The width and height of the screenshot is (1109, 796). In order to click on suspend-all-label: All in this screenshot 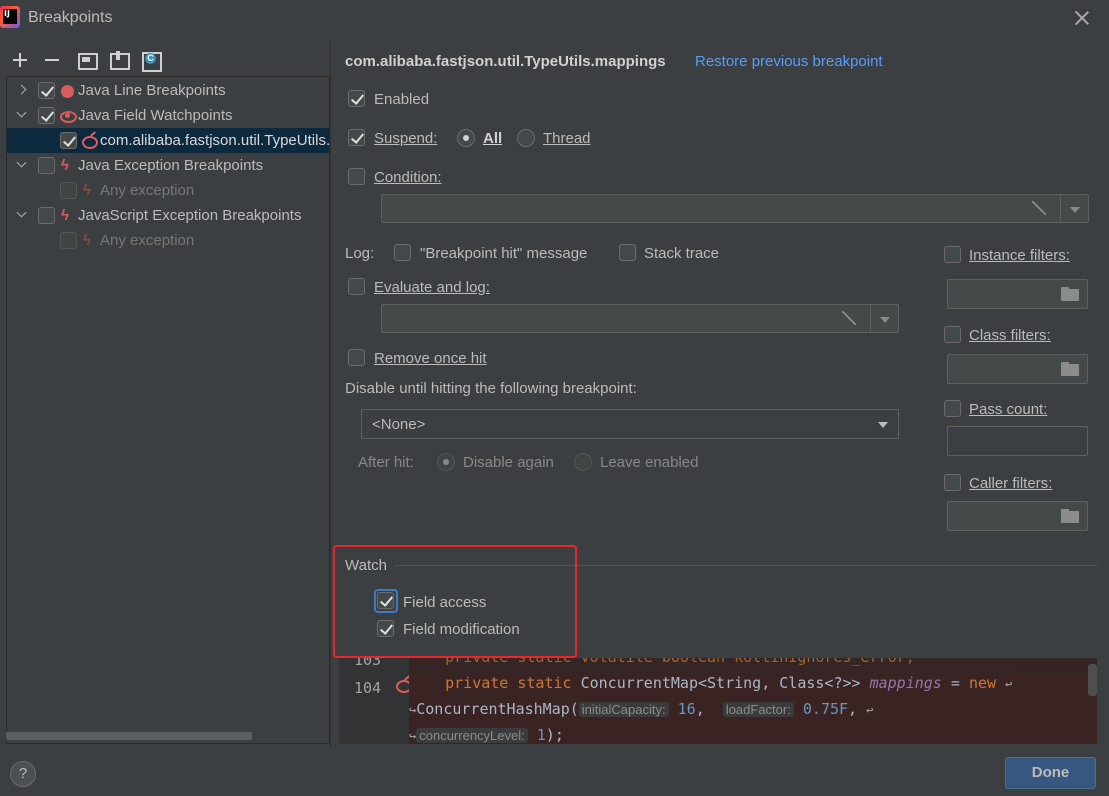, I will do `click(492, 138)`.